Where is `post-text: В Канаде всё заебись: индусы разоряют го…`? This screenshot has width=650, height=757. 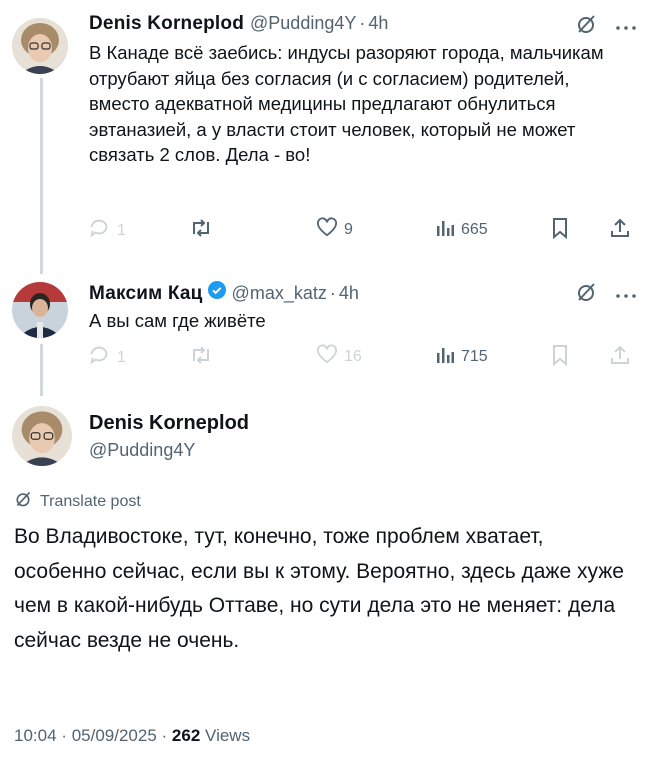 post-text: В Канаде всё заебись: индусы разоряют го… is located at coordinates (346, 103).